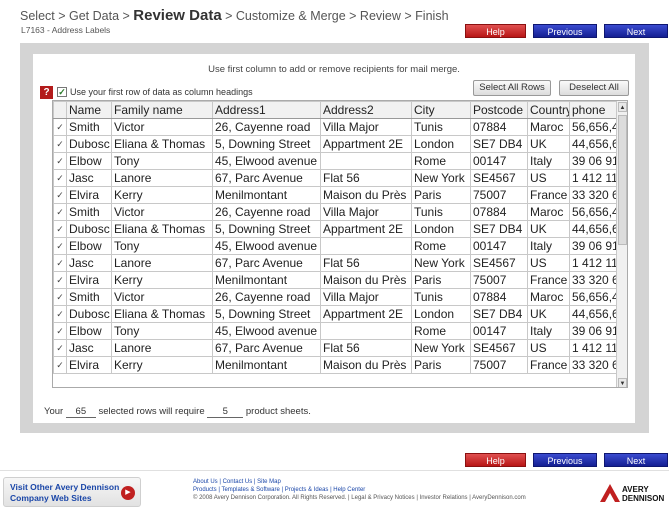 The image size is (669, 513). What do you see at coordinates (594, 88) in the screenshot?
I see `deselect-all-button: Deselect All` at bounding box center [594, 88].